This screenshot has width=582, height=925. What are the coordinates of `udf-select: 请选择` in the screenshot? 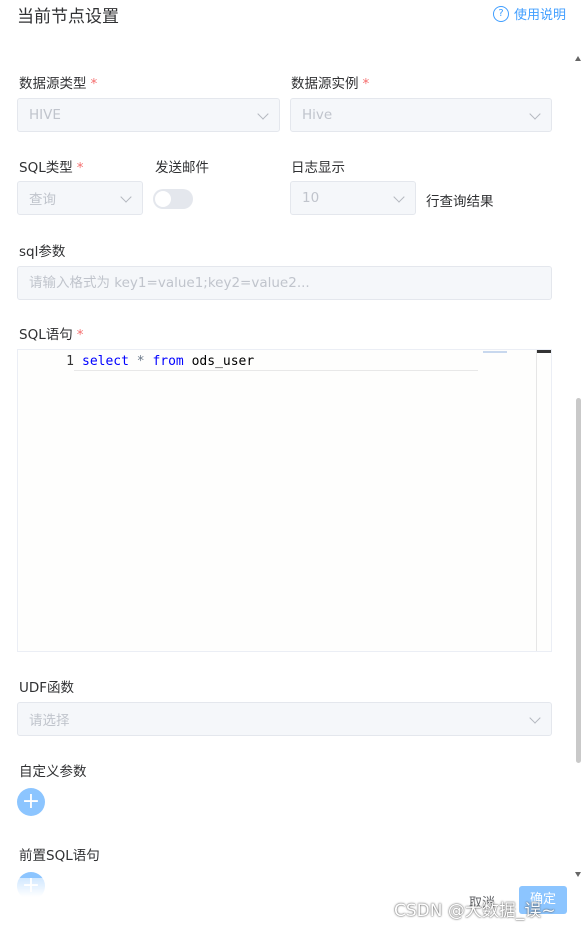 It's located at (284, 719).